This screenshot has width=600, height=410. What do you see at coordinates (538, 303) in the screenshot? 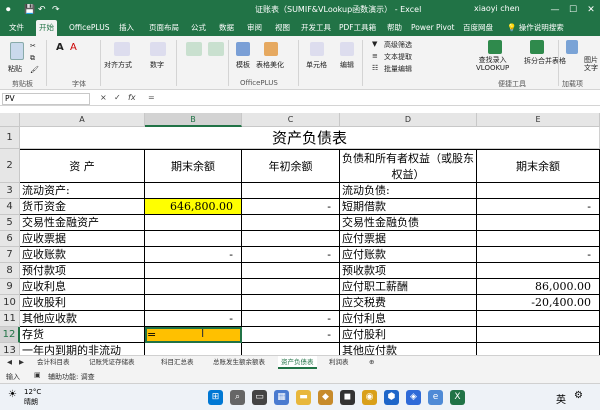
I see `cell: -20,400.00` at bounding box center [538, 303].